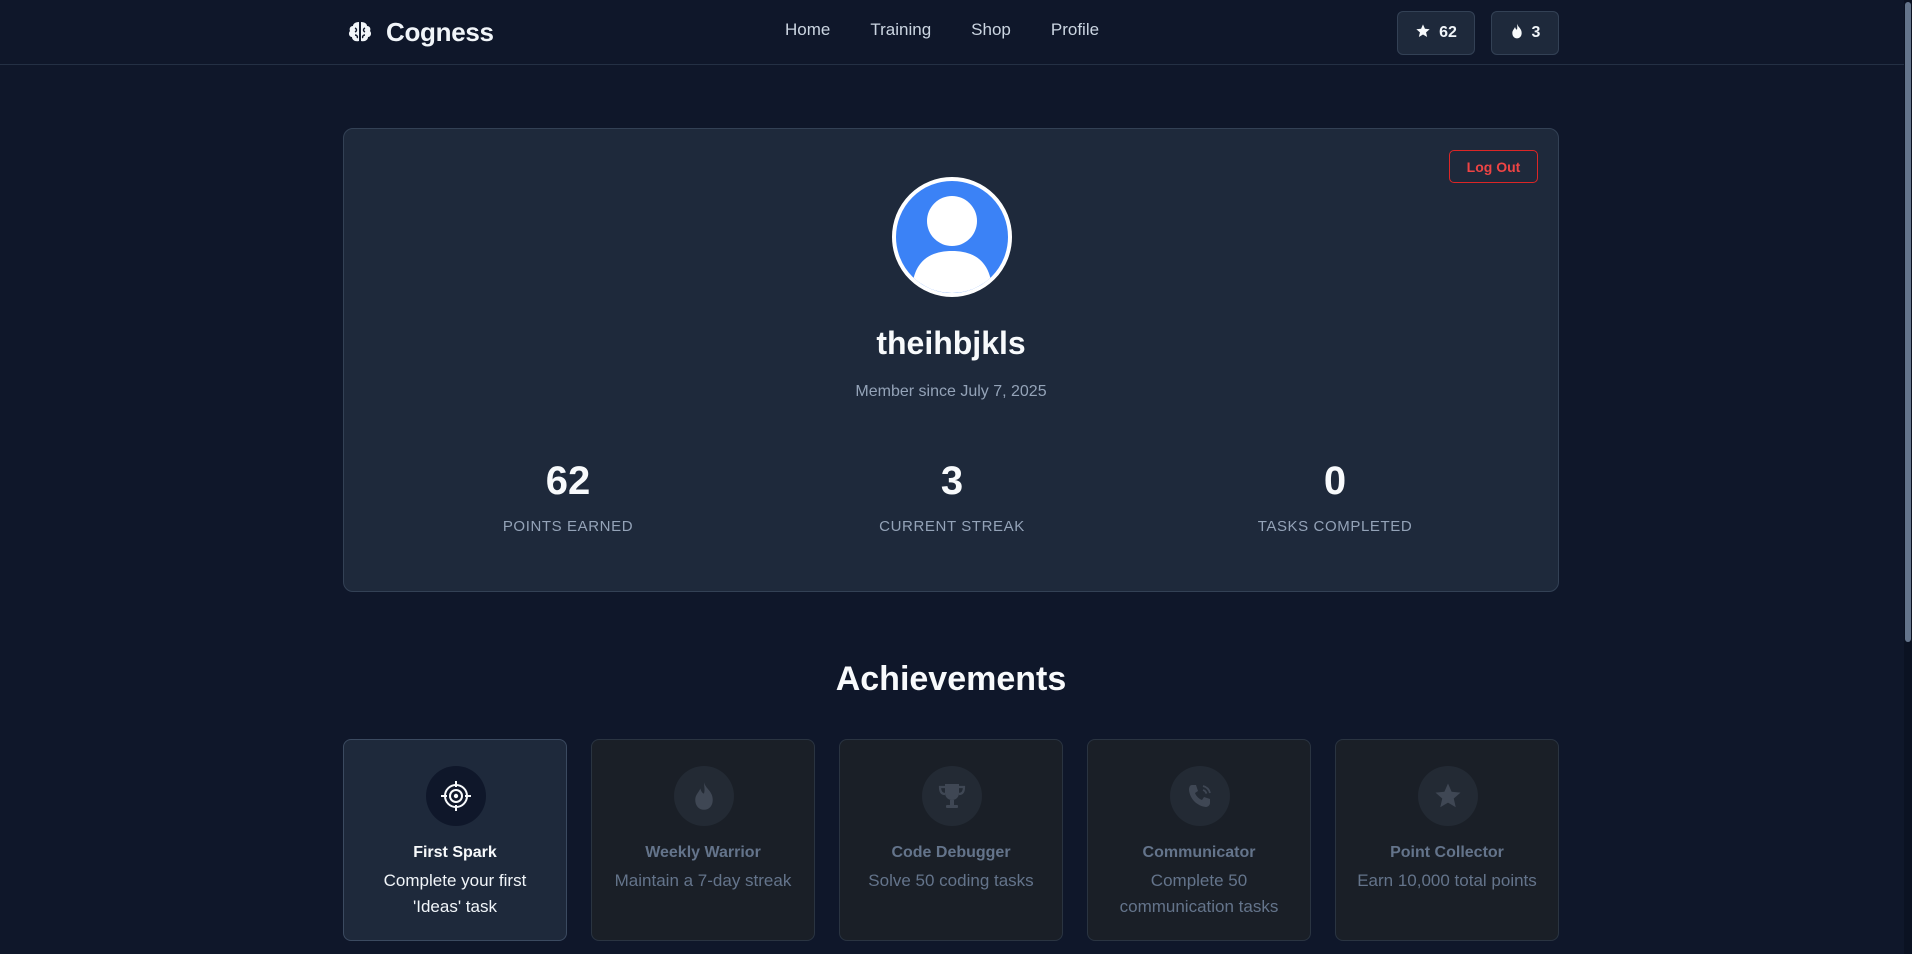 This screenshot has width=1912, height=954. What do you see at coordinates (1493, 166) in the screenshot?
I see `logout-button: Log Out` at bounding box center [1493, 166].